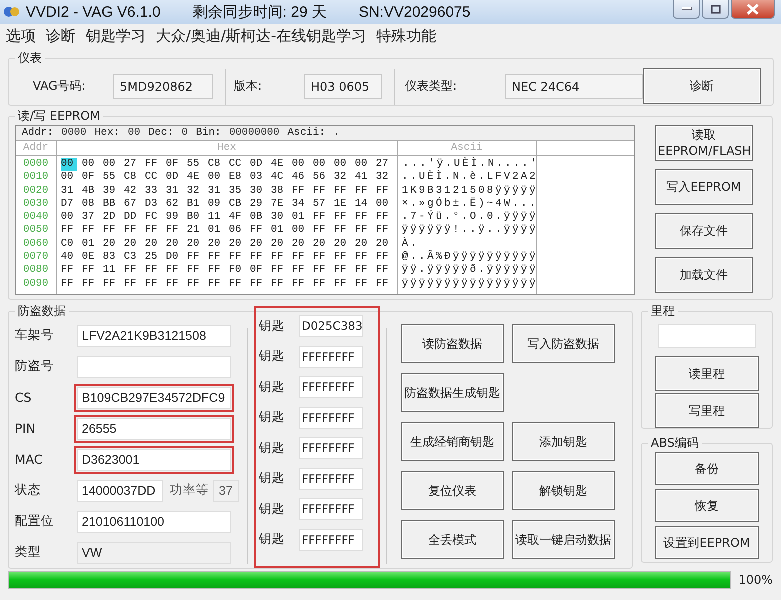 The image size is (781, 600). What do you see at coordinates (239, 205) in the screenshot?
I see `hex-byte: CB` at bounding box center [239, 205].